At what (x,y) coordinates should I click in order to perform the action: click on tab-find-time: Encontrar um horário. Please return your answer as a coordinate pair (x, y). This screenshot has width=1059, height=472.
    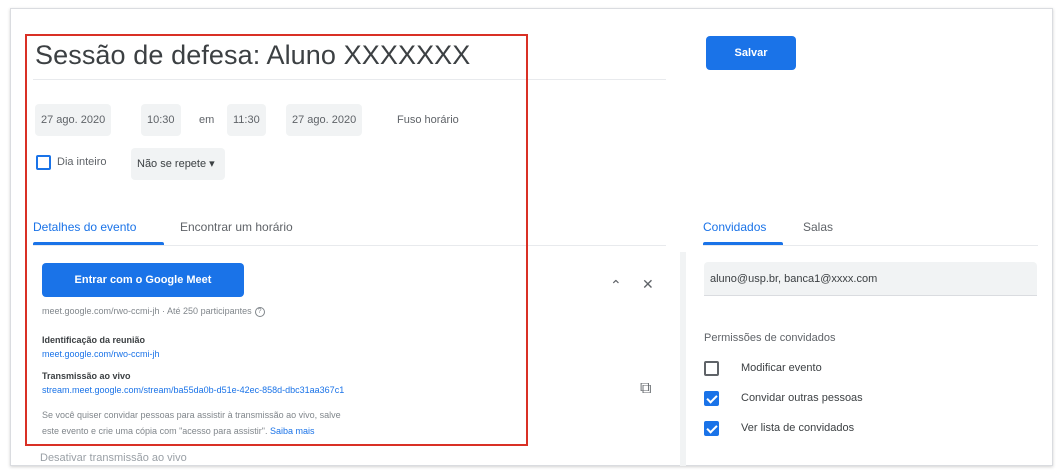
    Looking at the image, I should click on (236, 227).